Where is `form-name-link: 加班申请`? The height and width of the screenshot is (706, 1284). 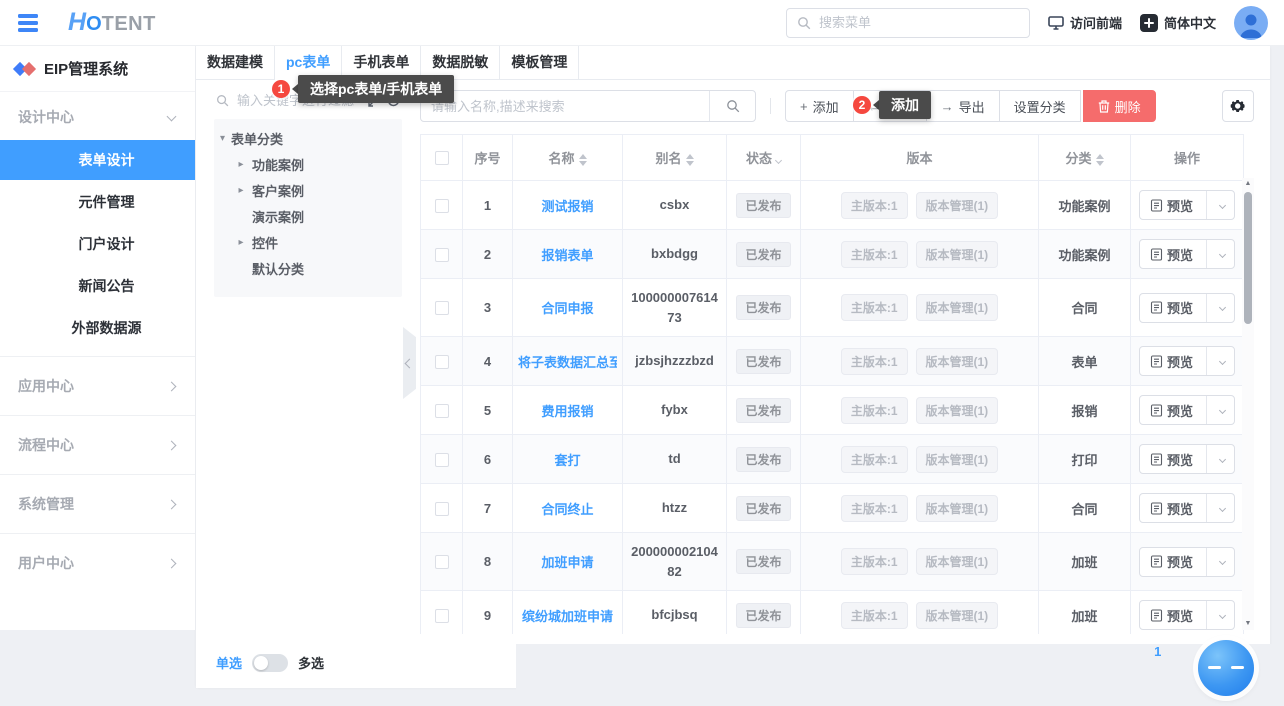
form-name-link: 加班申请 is located at coordinates (567, 561).